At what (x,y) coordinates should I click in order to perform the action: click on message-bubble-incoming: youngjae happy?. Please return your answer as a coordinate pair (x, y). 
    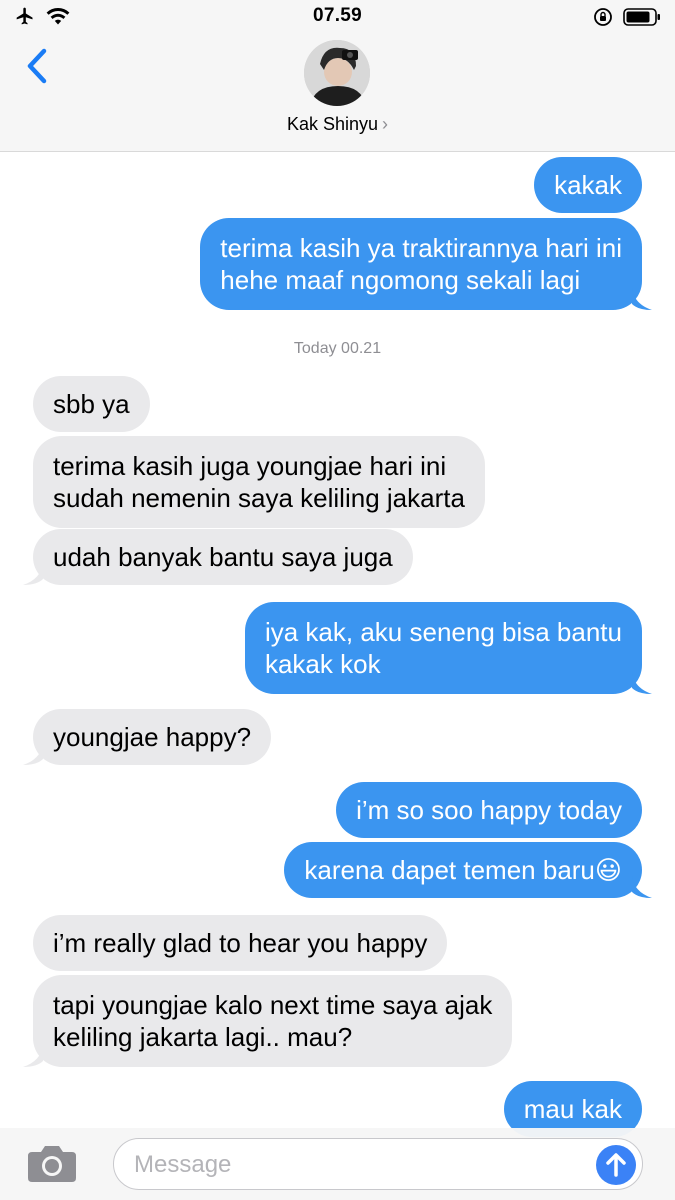
    Looking at the image, I should click on (147, 737).